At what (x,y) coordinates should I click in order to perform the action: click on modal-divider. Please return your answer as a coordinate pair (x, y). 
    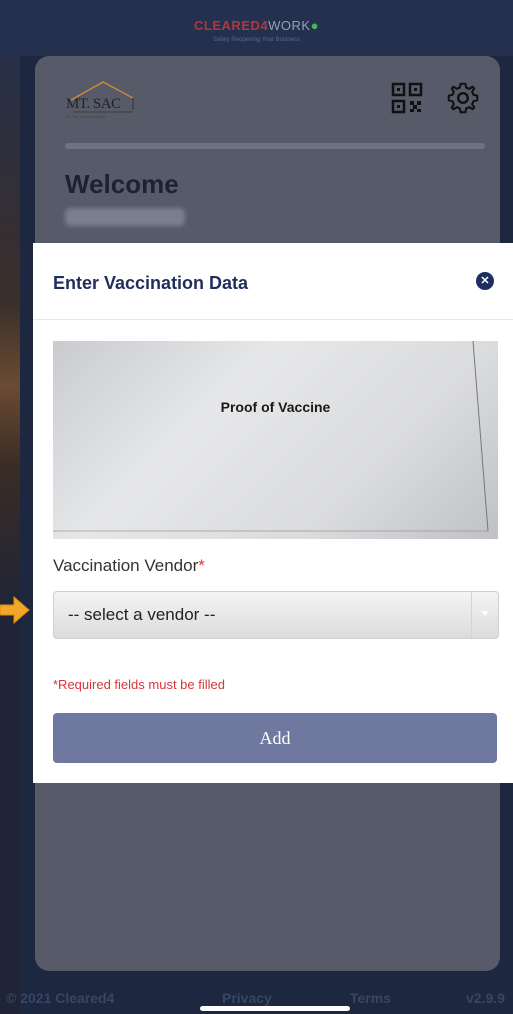
    Looking at the image, I should click on (273, 319).